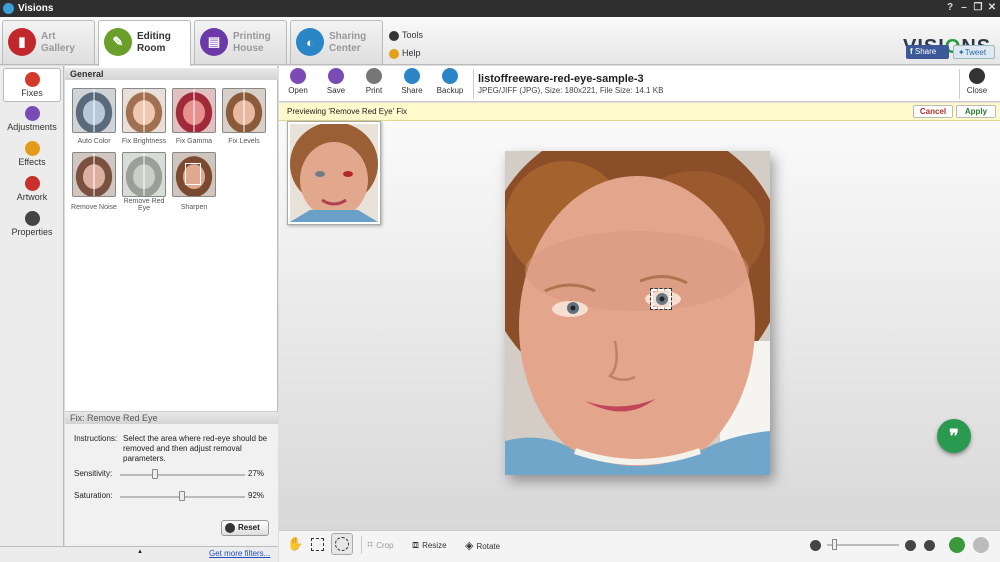 This screenshot has width=1000, height=562. Describe the element at coordinates (978, 8) in the screenshot. I see `restore-button: ❐` at that location.